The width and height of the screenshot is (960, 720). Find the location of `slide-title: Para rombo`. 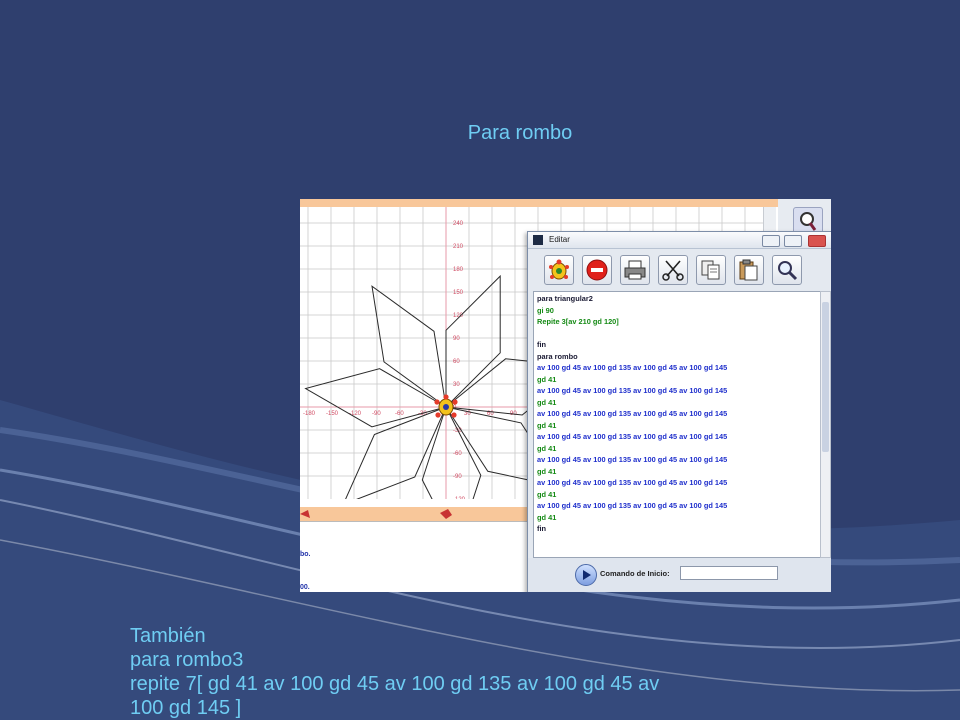

slide-title: Para rombo is located at coordinates (520, 133).